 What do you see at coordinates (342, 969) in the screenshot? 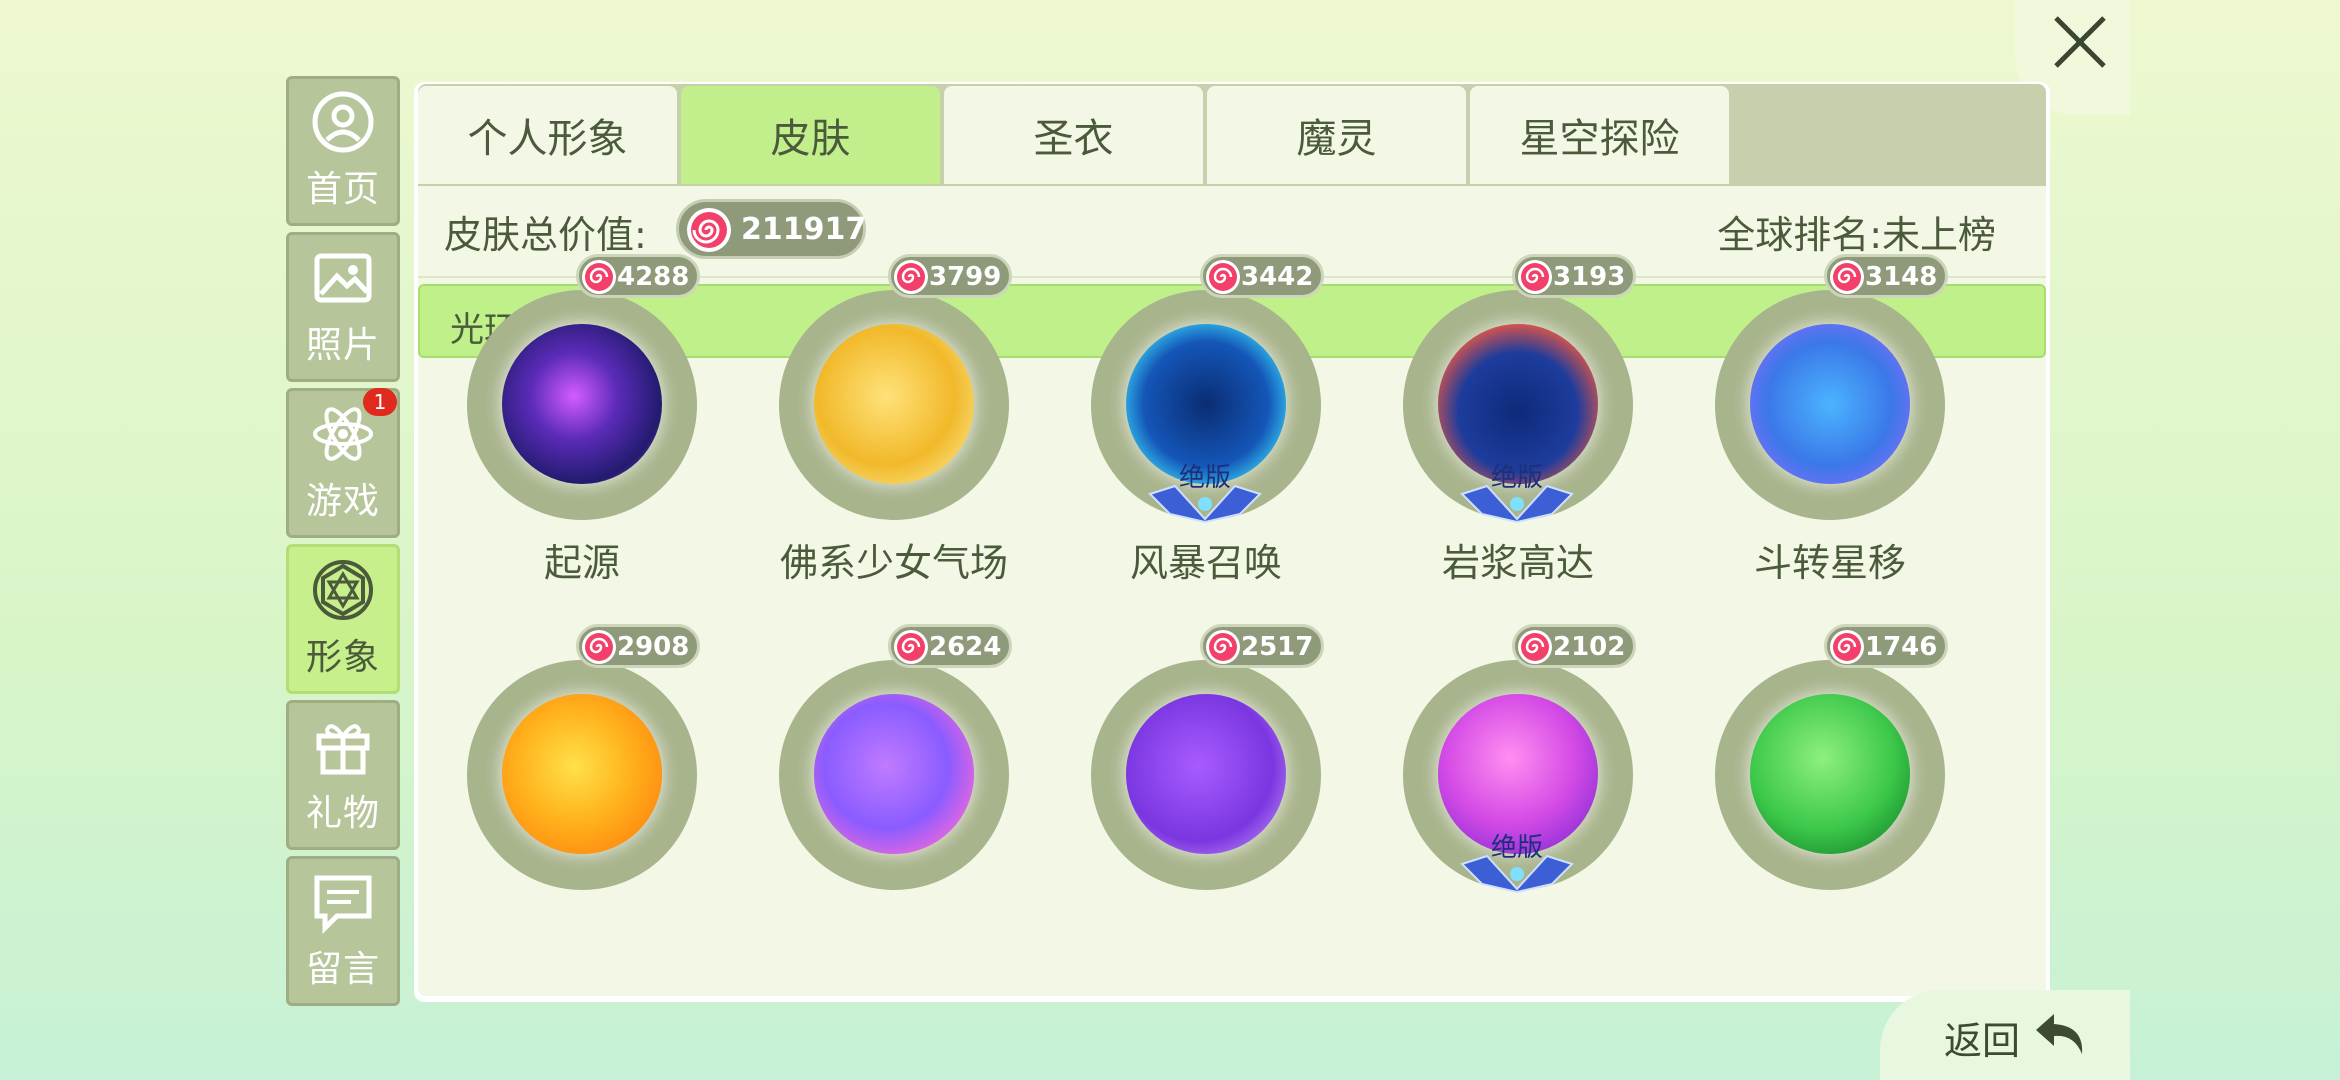
I see `sidebar-item-label: 留言` at bounding box center [342, 969].